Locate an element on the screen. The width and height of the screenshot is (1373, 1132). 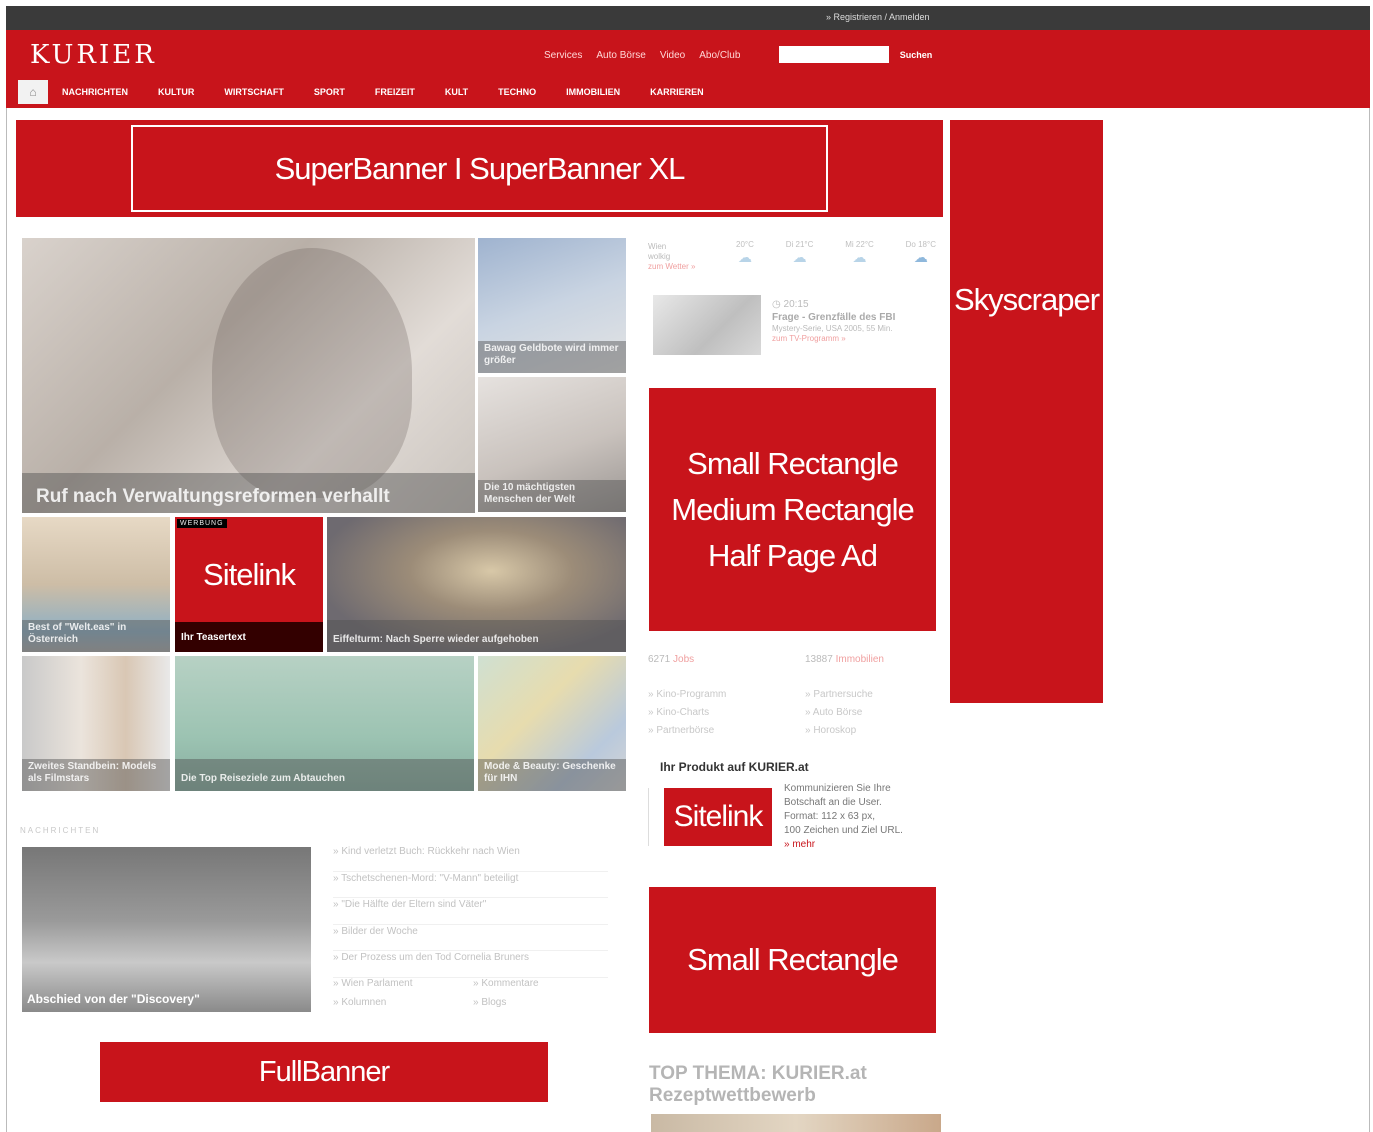
nav-wirtschaft: WIRTSCHAFT is located at coordinates (254, 92).